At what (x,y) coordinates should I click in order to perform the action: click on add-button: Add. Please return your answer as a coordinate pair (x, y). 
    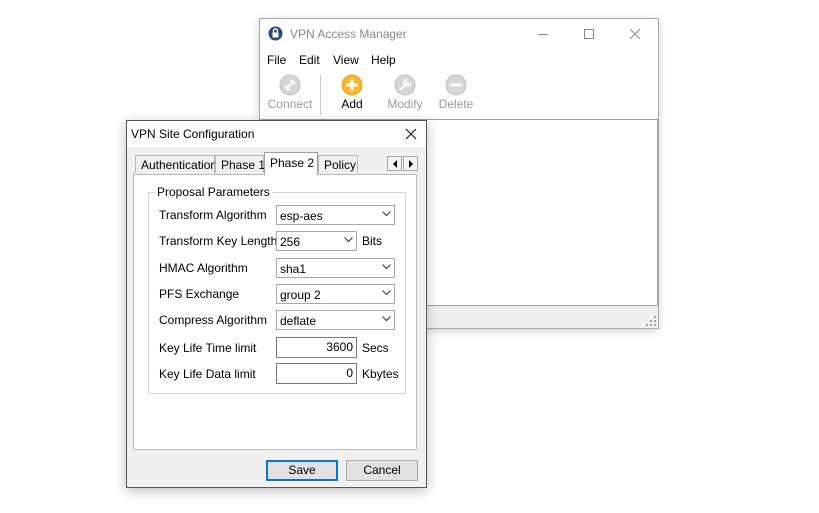
    Looking at the image, I should click on (352, 96).